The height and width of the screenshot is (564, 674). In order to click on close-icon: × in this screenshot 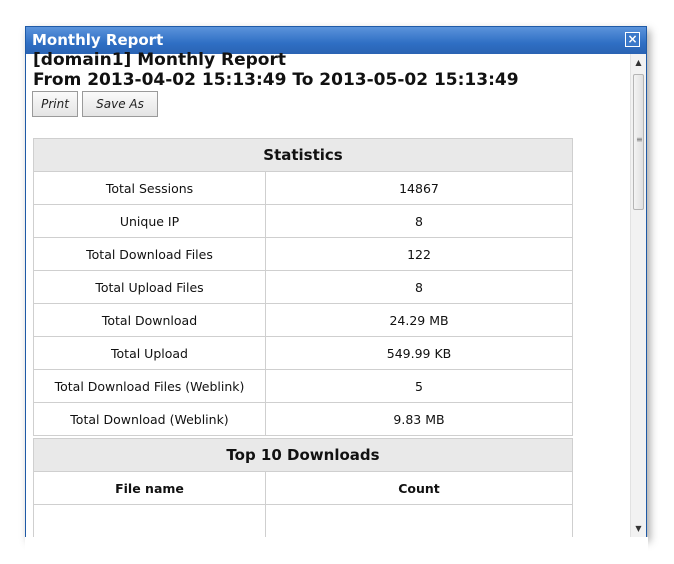, I will do `click(632, 39)`.